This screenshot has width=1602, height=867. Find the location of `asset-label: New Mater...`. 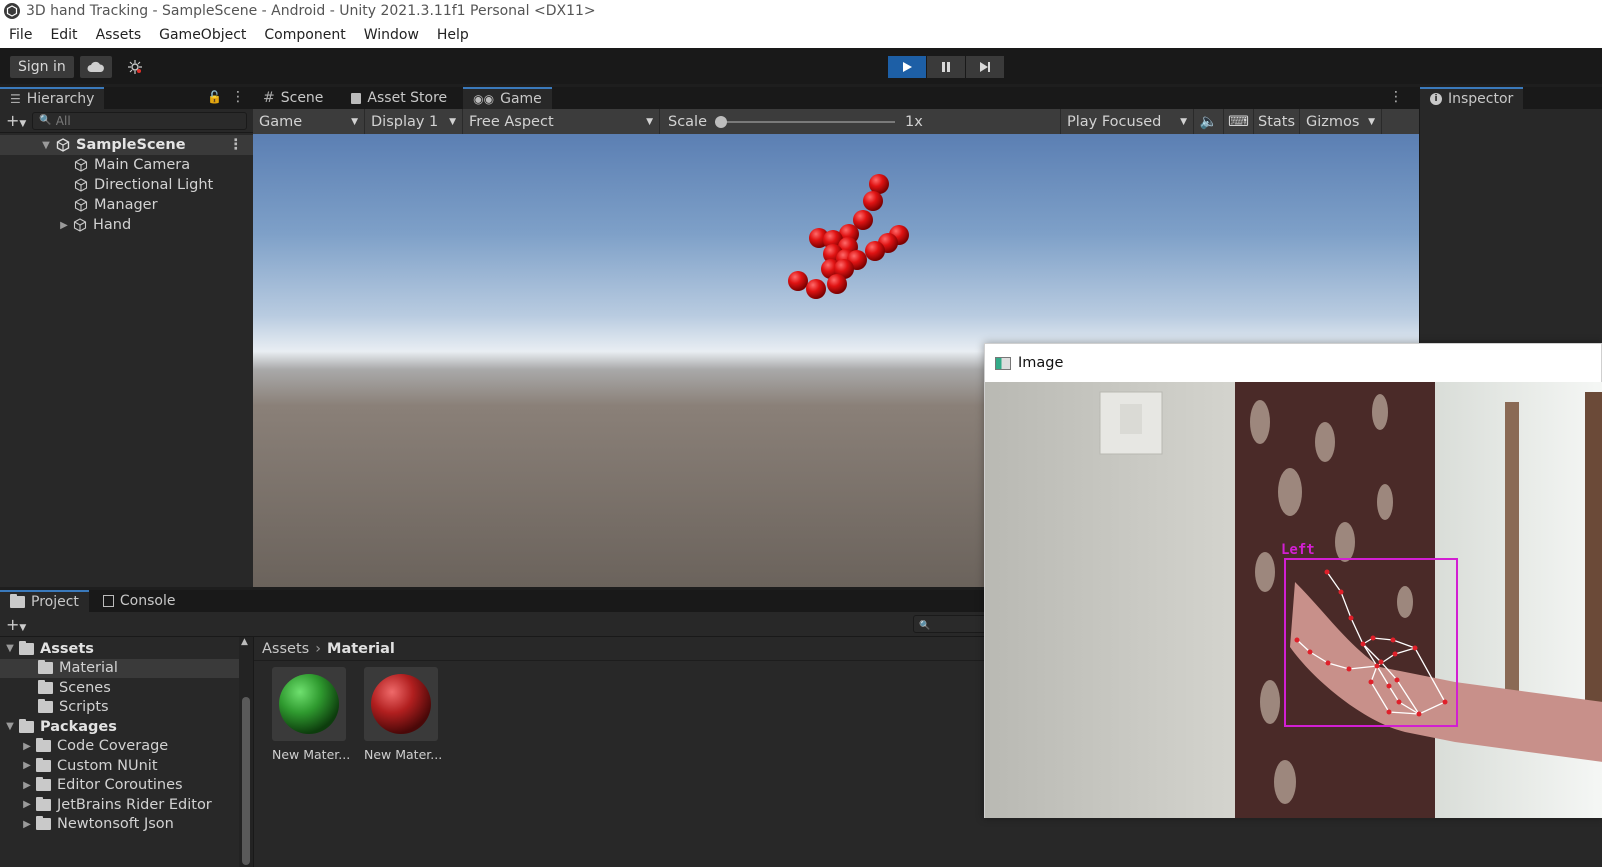

asset-label: New Mater... is located at coordinates (311, 754).